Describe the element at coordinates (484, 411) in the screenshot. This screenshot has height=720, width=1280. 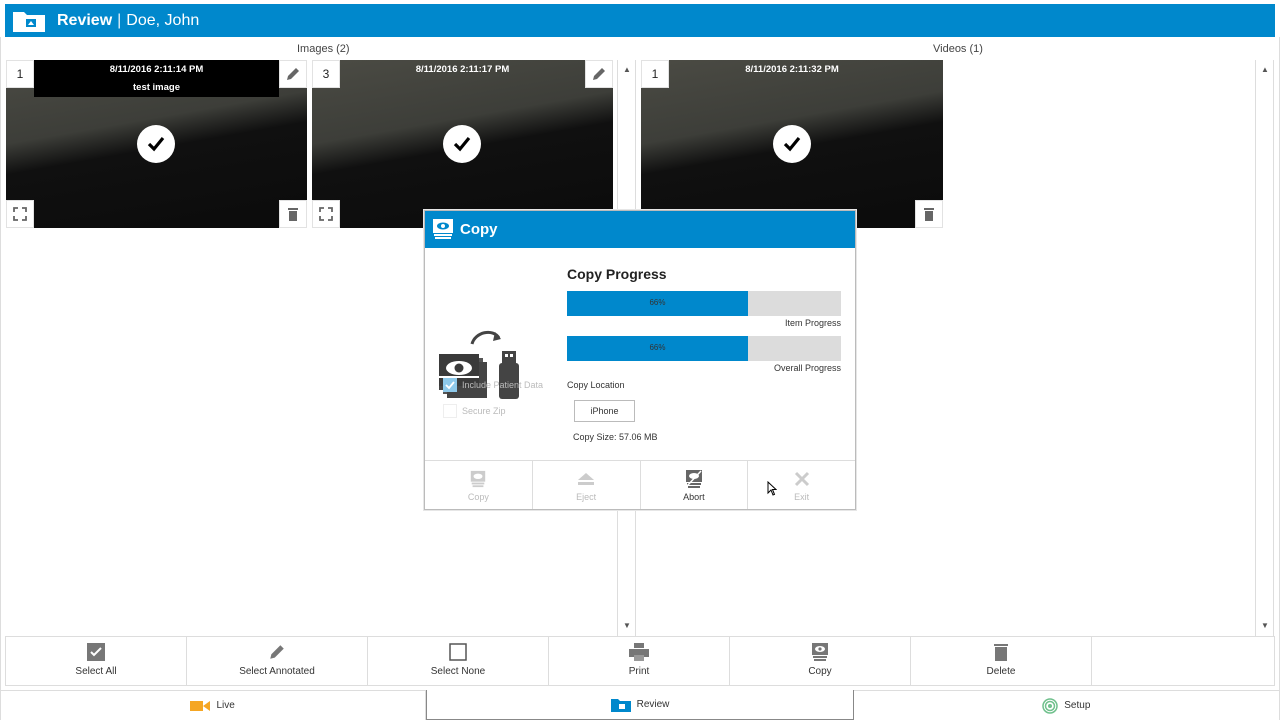
I see `secure-zip-label: Secure Zip` at that location.